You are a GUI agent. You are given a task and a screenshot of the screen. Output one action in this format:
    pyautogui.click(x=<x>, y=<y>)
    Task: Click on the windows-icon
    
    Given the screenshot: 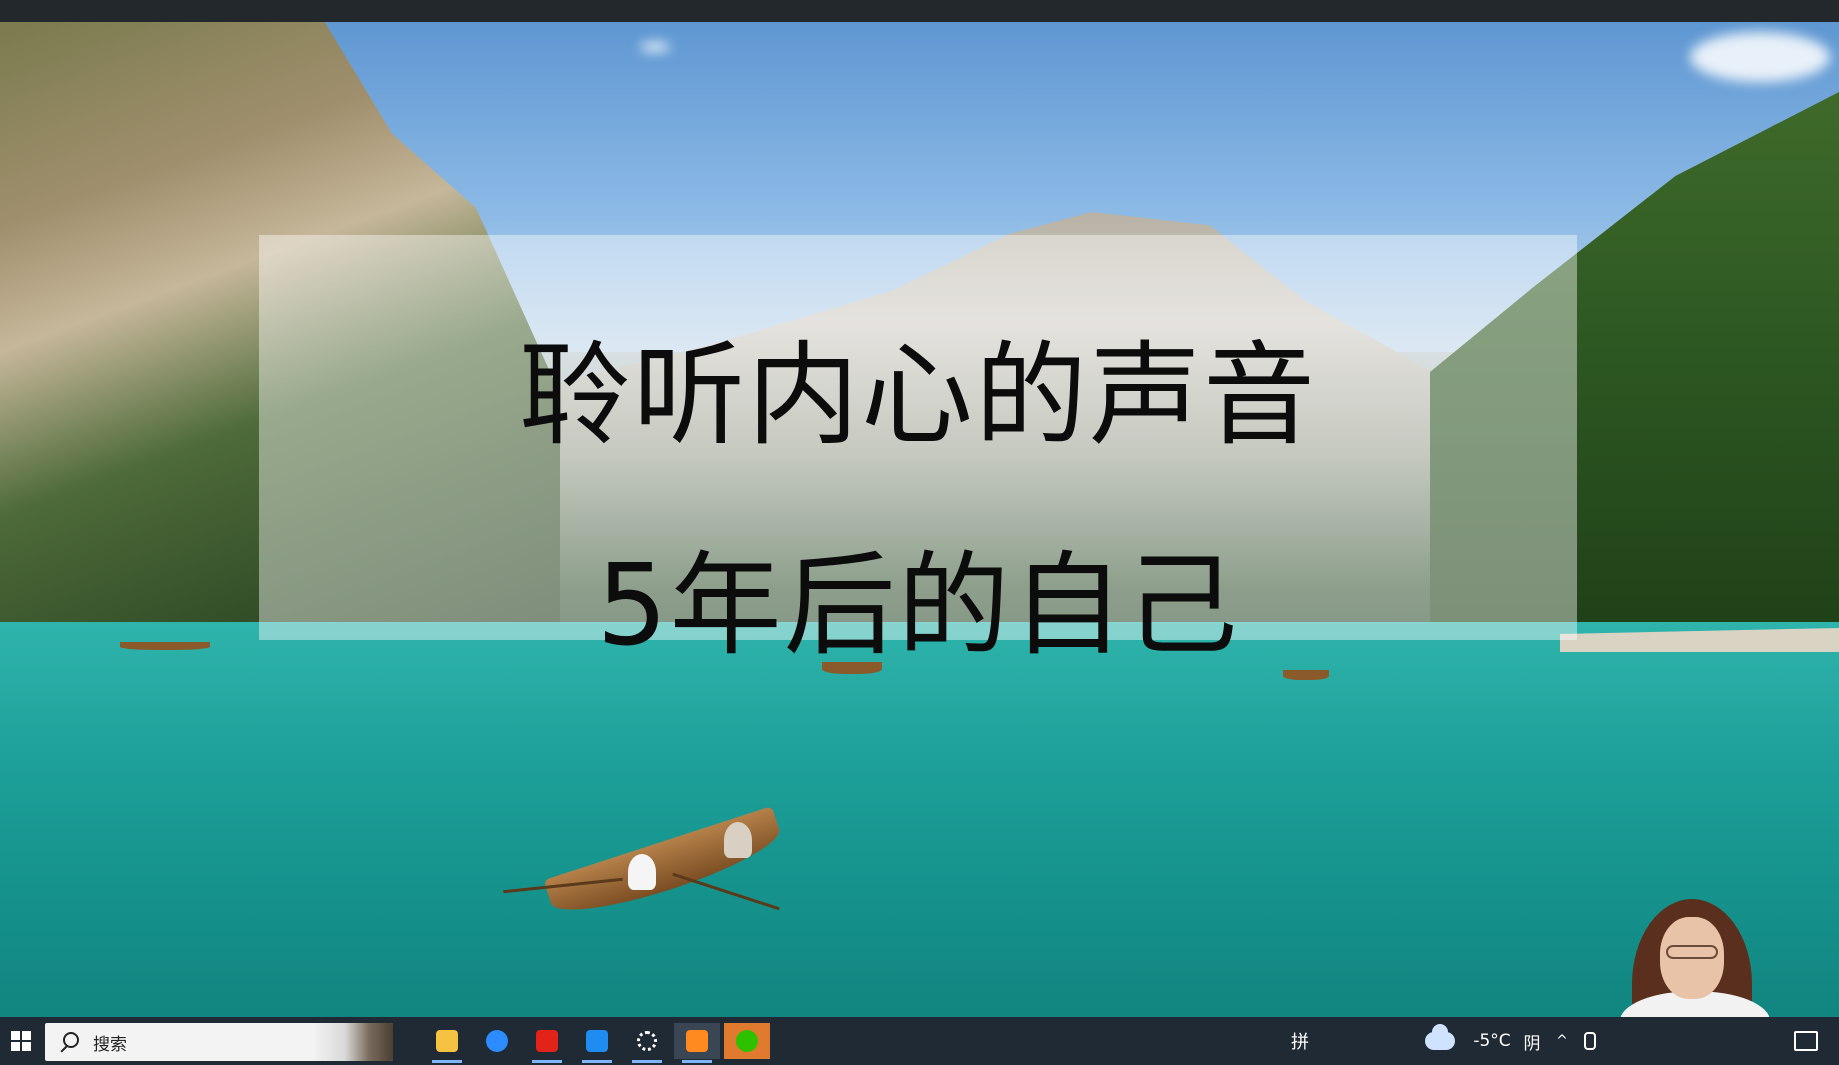 What is the action you would take?
    pyautogui.click(x=21, y=1041)
    